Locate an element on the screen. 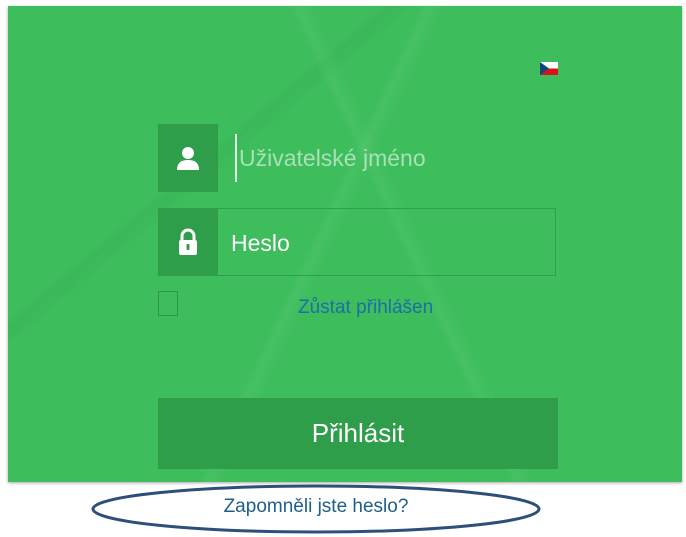 Image resolution: width=686 pixels, height=537 pixels. lock-icon is located at coordinates (188, 241).